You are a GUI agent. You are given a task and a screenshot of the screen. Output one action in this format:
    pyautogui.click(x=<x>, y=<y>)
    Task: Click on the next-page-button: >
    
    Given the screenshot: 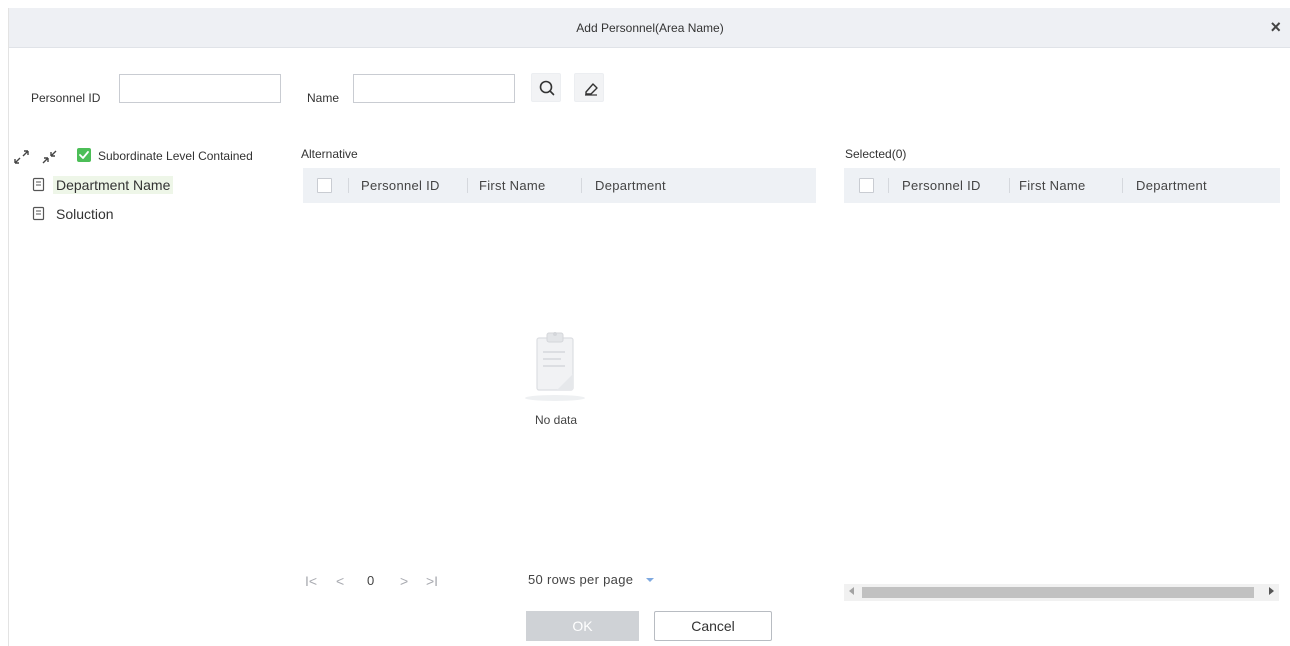 What is the action you would take?
    pyautogui.click(x=404, y=581)
    